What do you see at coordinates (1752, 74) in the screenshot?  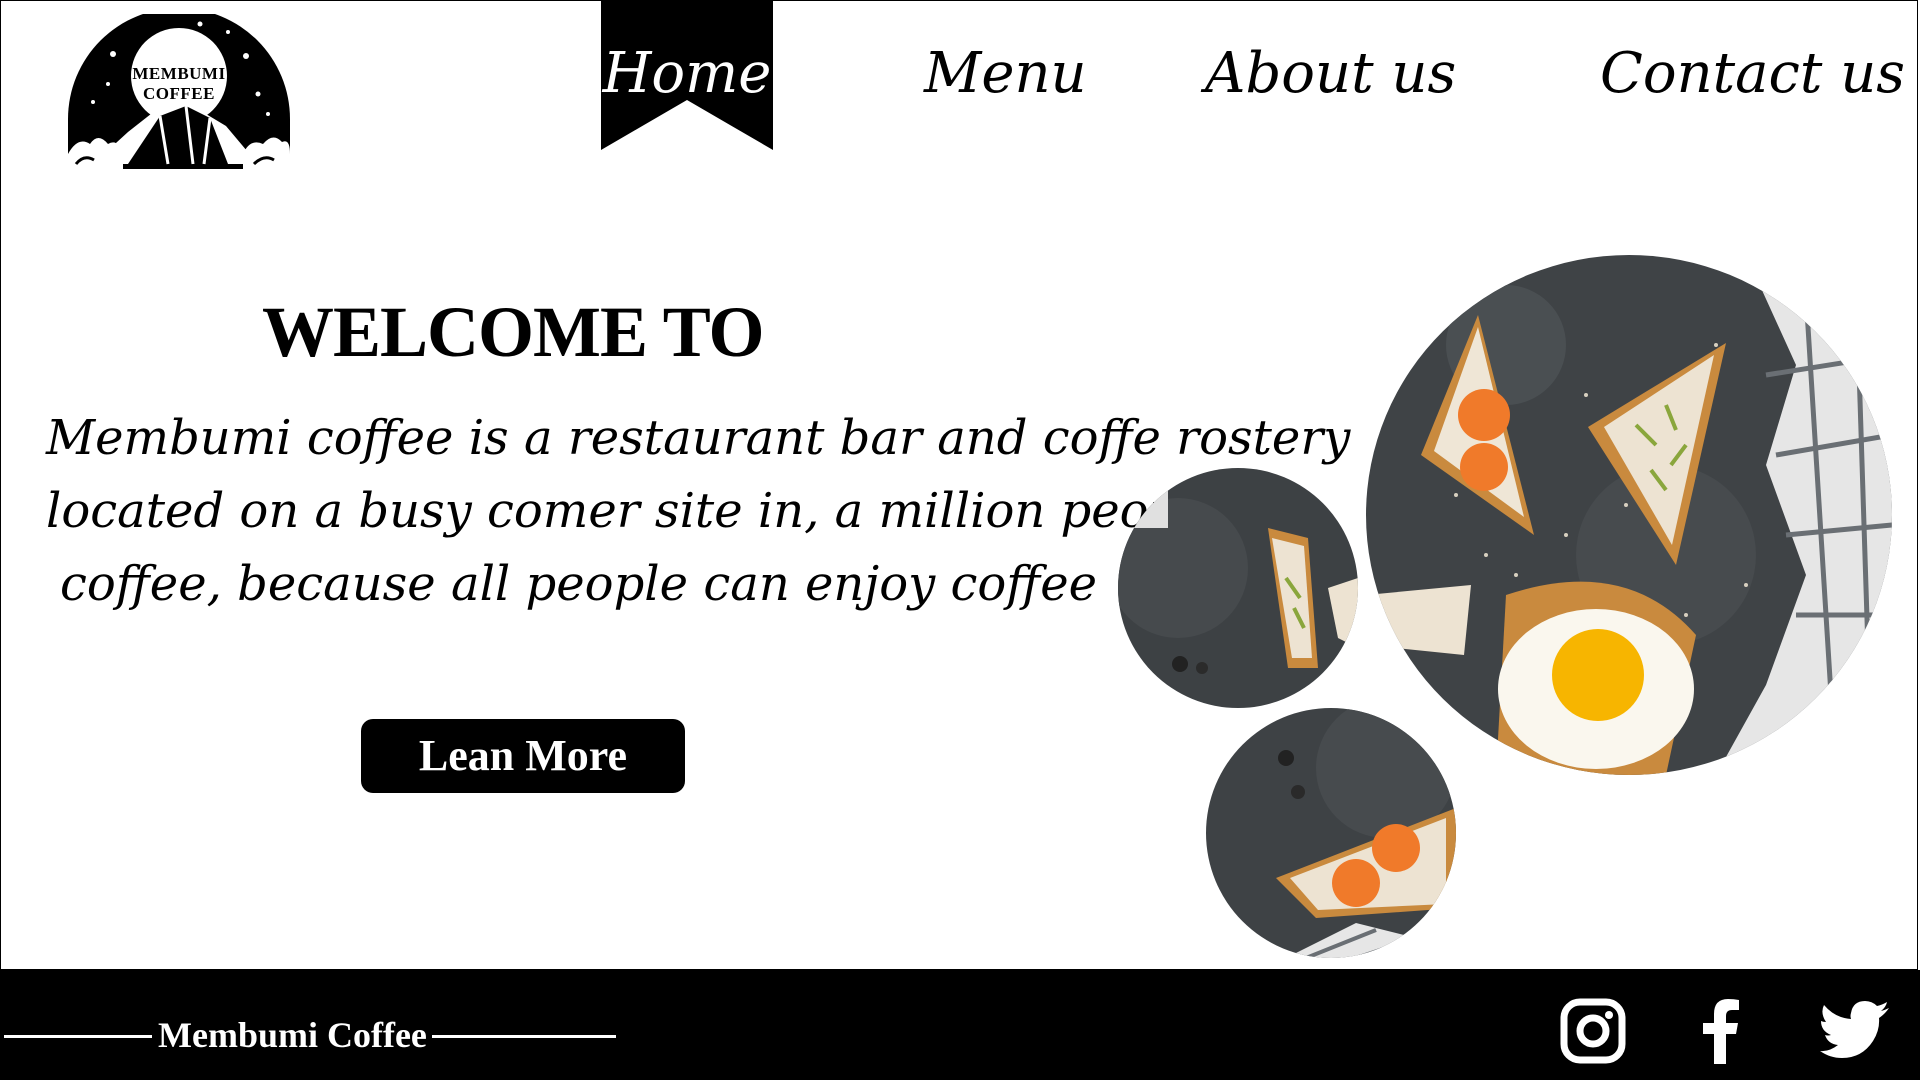 I see `nav-contact-us: Contact us` at bounding box center [1752, 74].